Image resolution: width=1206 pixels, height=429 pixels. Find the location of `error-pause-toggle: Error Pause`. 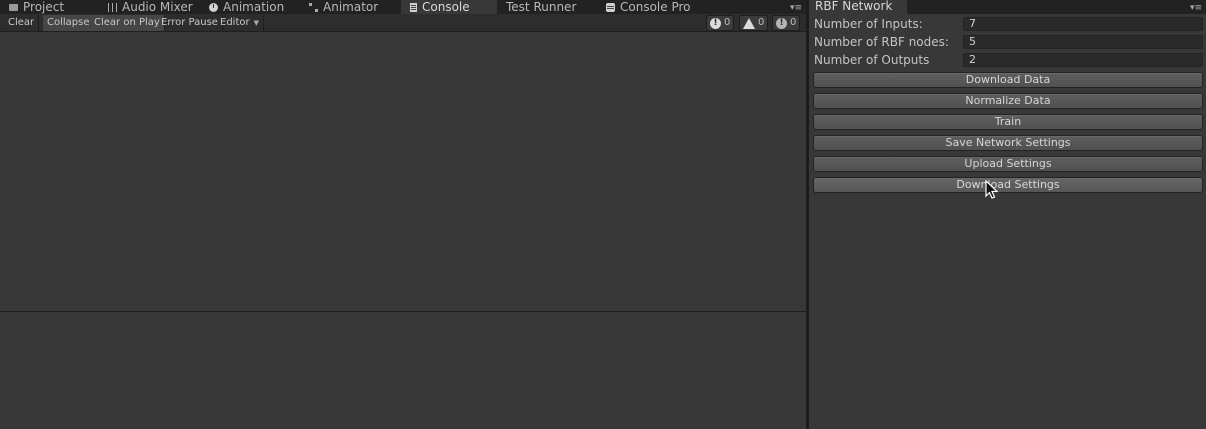

error-pause-toggle: Error Pause is located at coordinates (190, 23).